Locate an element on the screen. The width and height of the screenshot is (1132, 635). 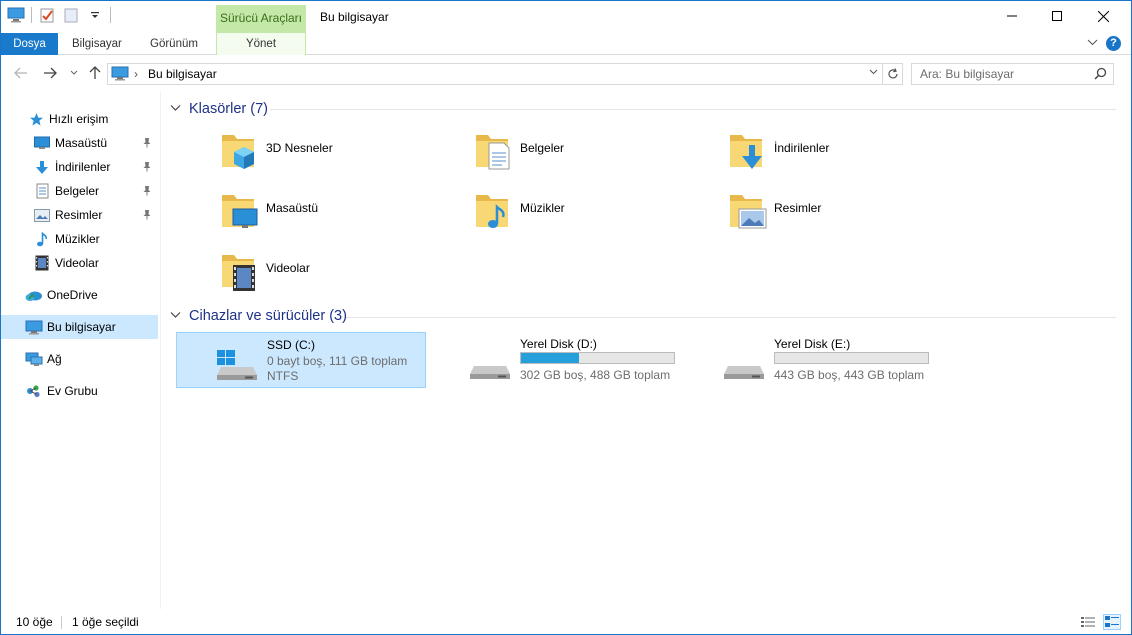
sidebar-item-desktop: Masaüstü is located at coordinates (79, 143).